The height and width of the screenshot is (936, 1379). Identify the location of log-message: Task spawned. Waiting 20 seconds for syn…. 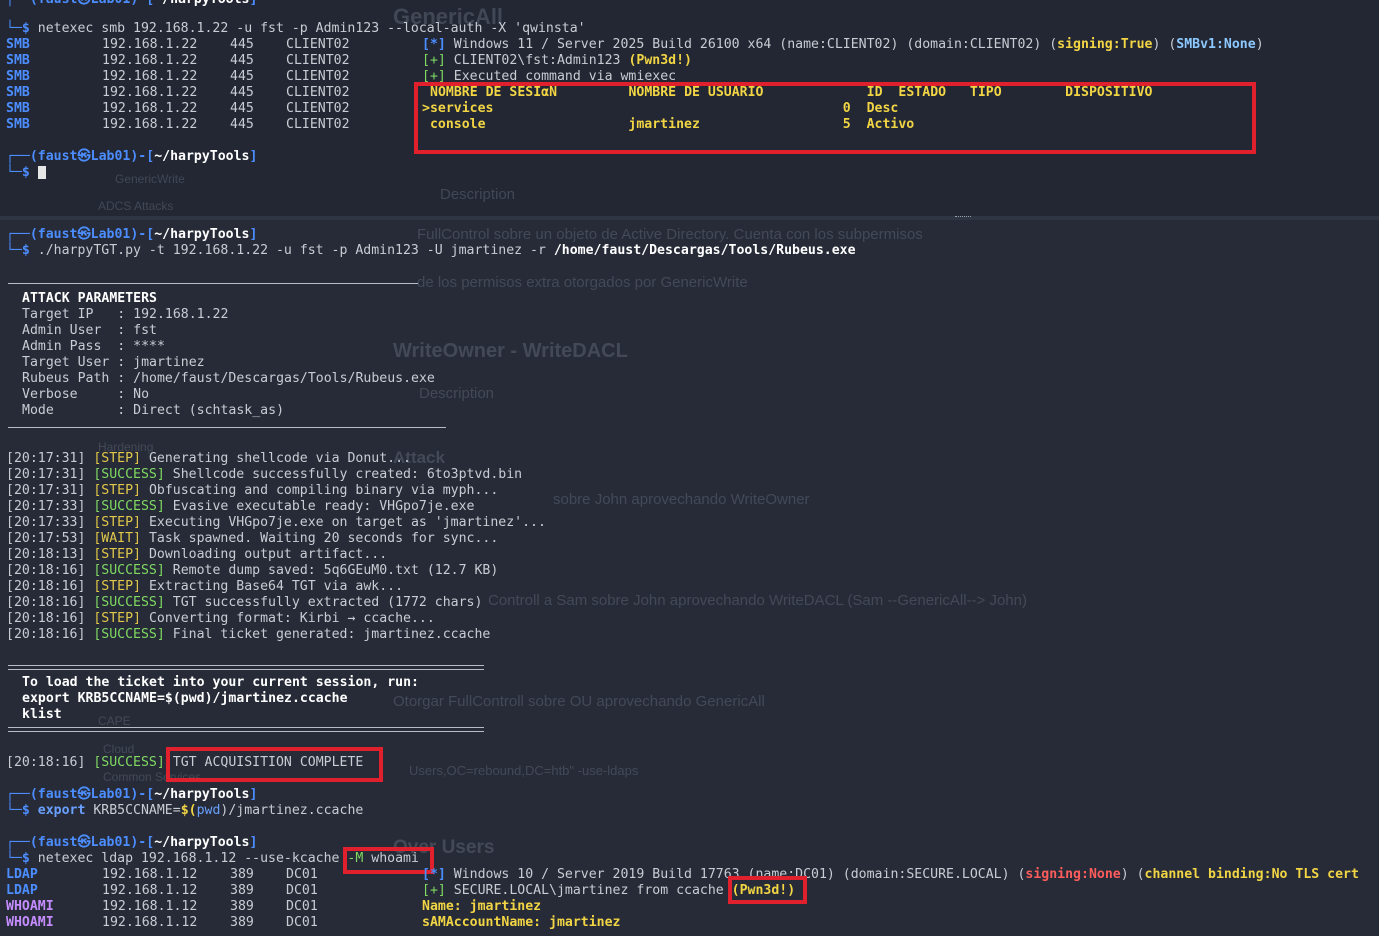
(323, 538).